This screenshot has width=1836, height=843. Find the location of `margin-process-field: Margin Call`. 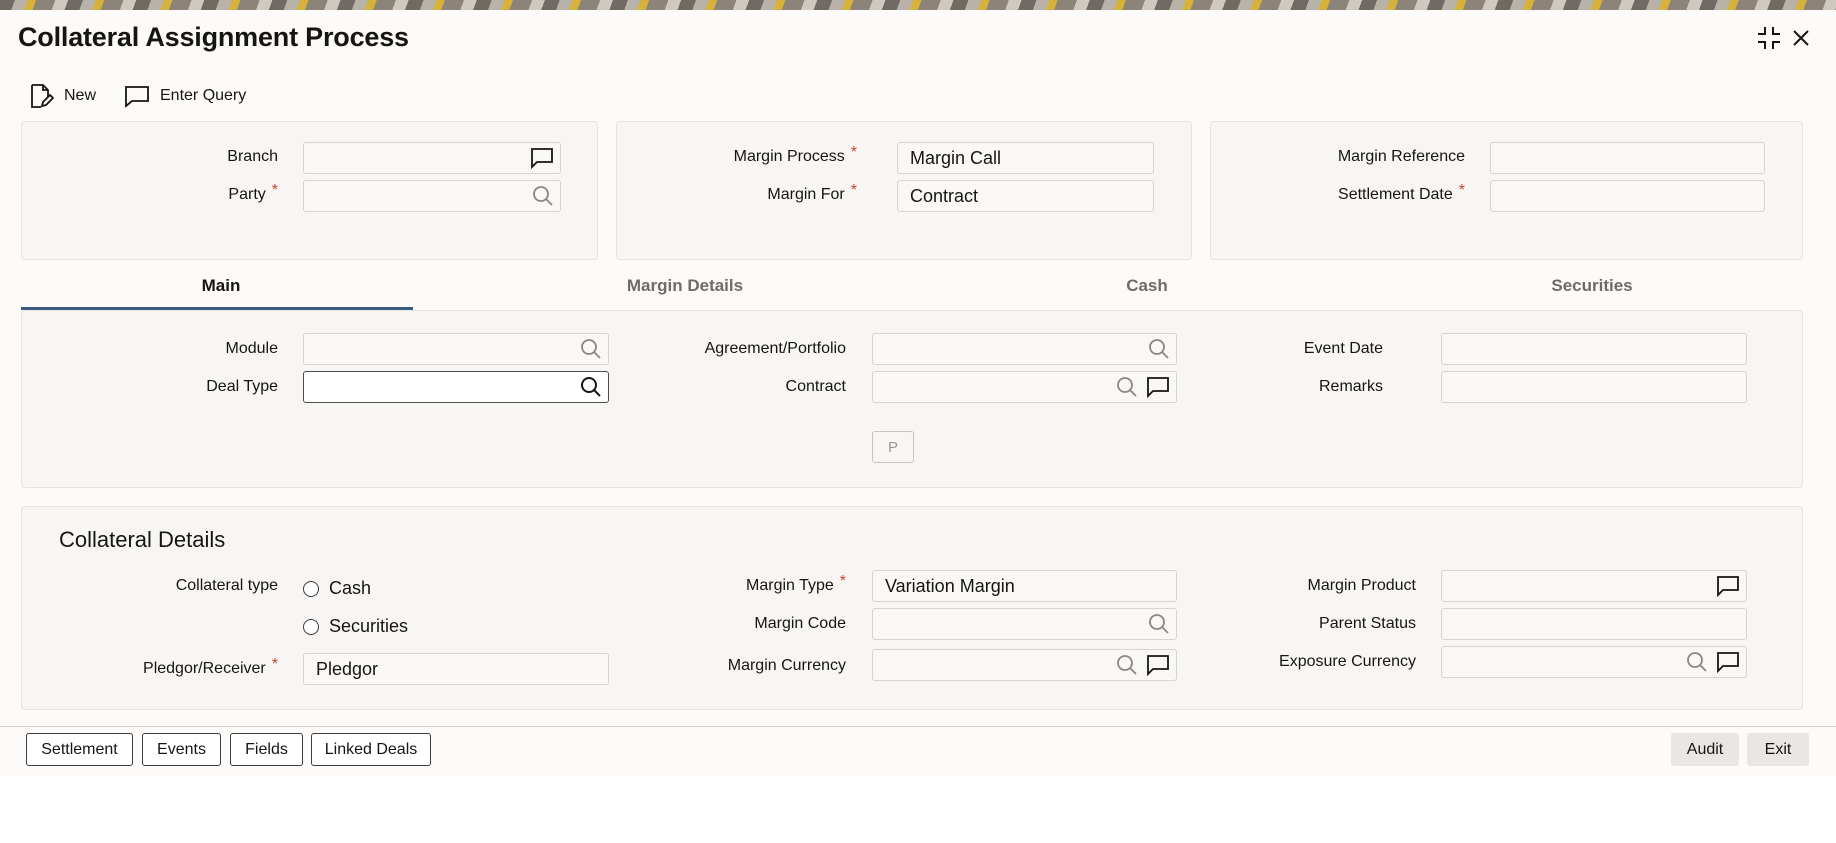

margin-process-field: Margin Call is located at coordinates (1025, 158).